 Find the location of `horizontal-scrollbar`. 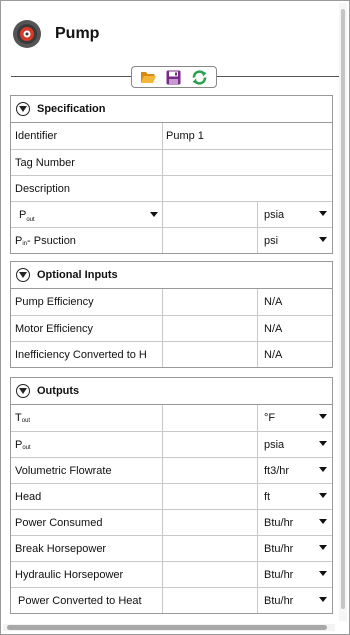

horizontal-scrollbar is located at coordinates (169, 627).